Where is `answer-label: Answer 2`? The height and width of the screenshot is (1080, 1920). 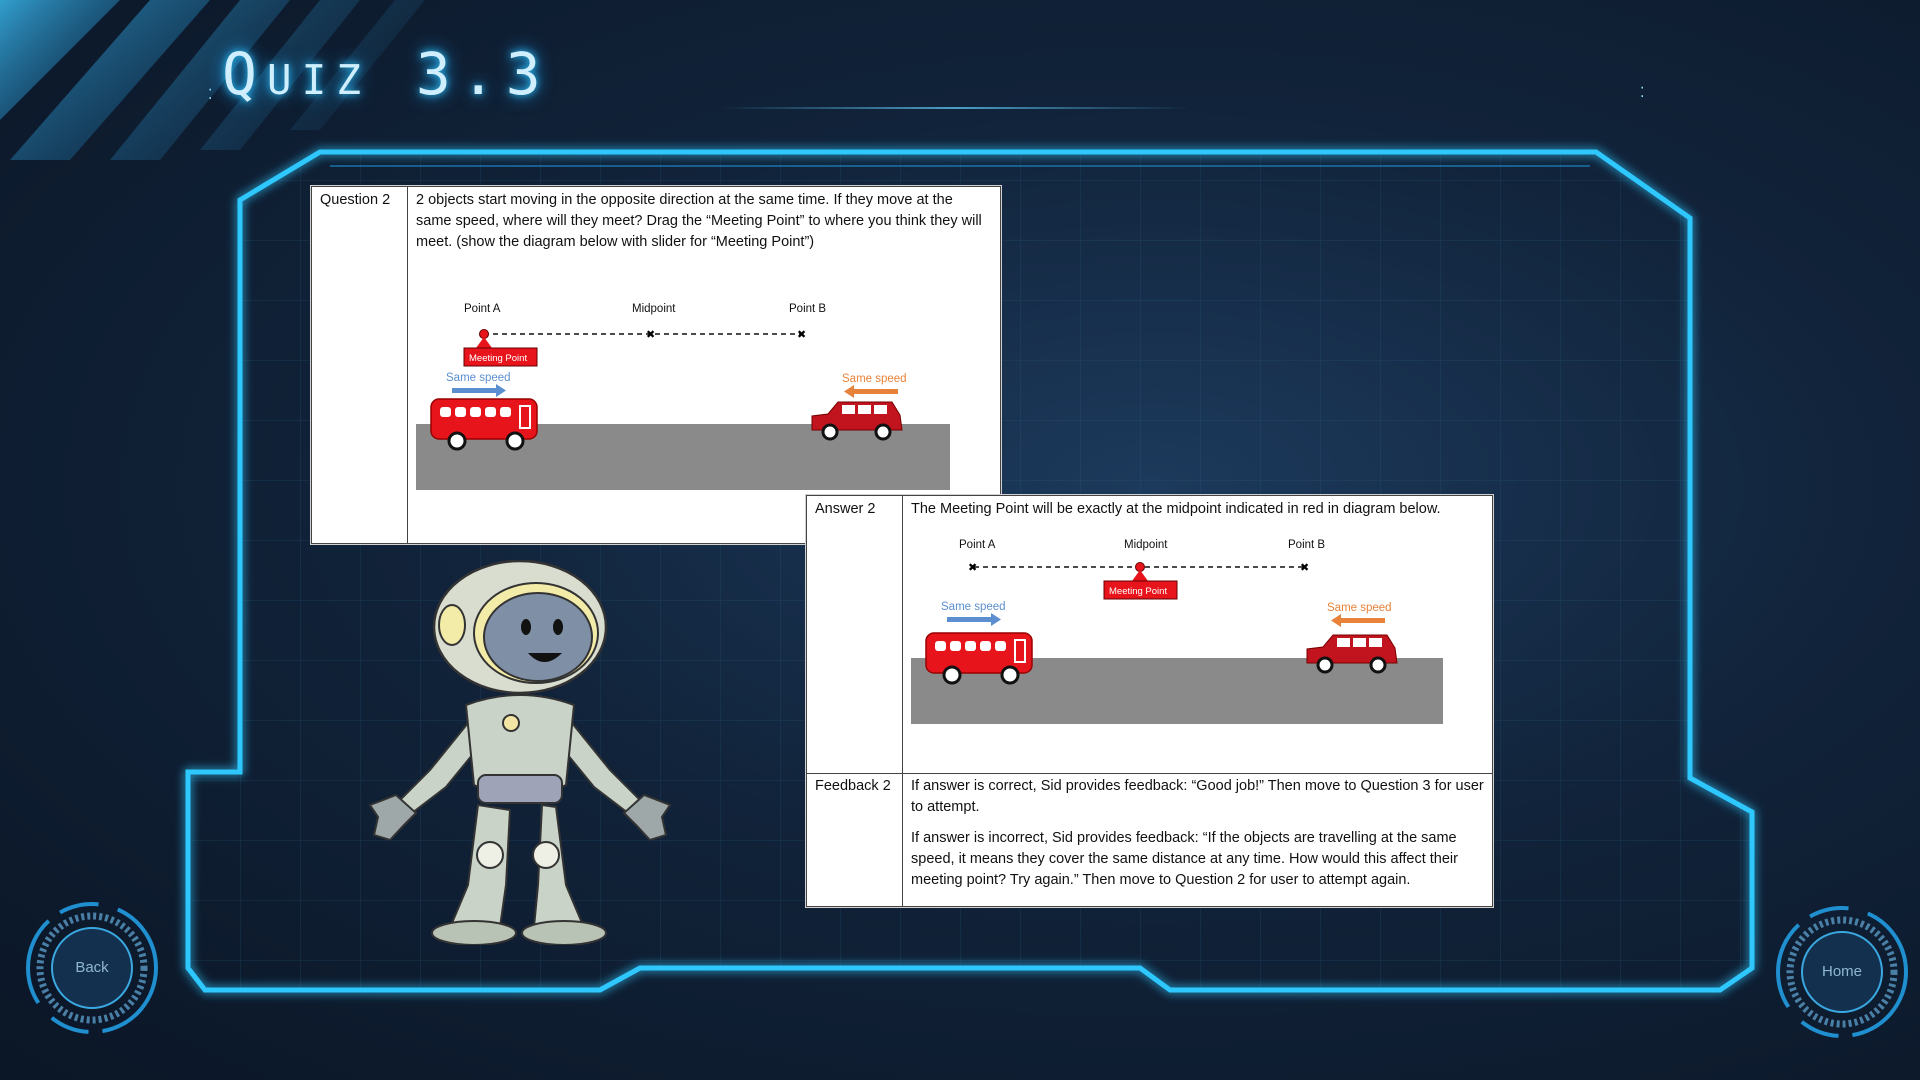
answer-label: Answer 2 is located at coordinates (855, 634).